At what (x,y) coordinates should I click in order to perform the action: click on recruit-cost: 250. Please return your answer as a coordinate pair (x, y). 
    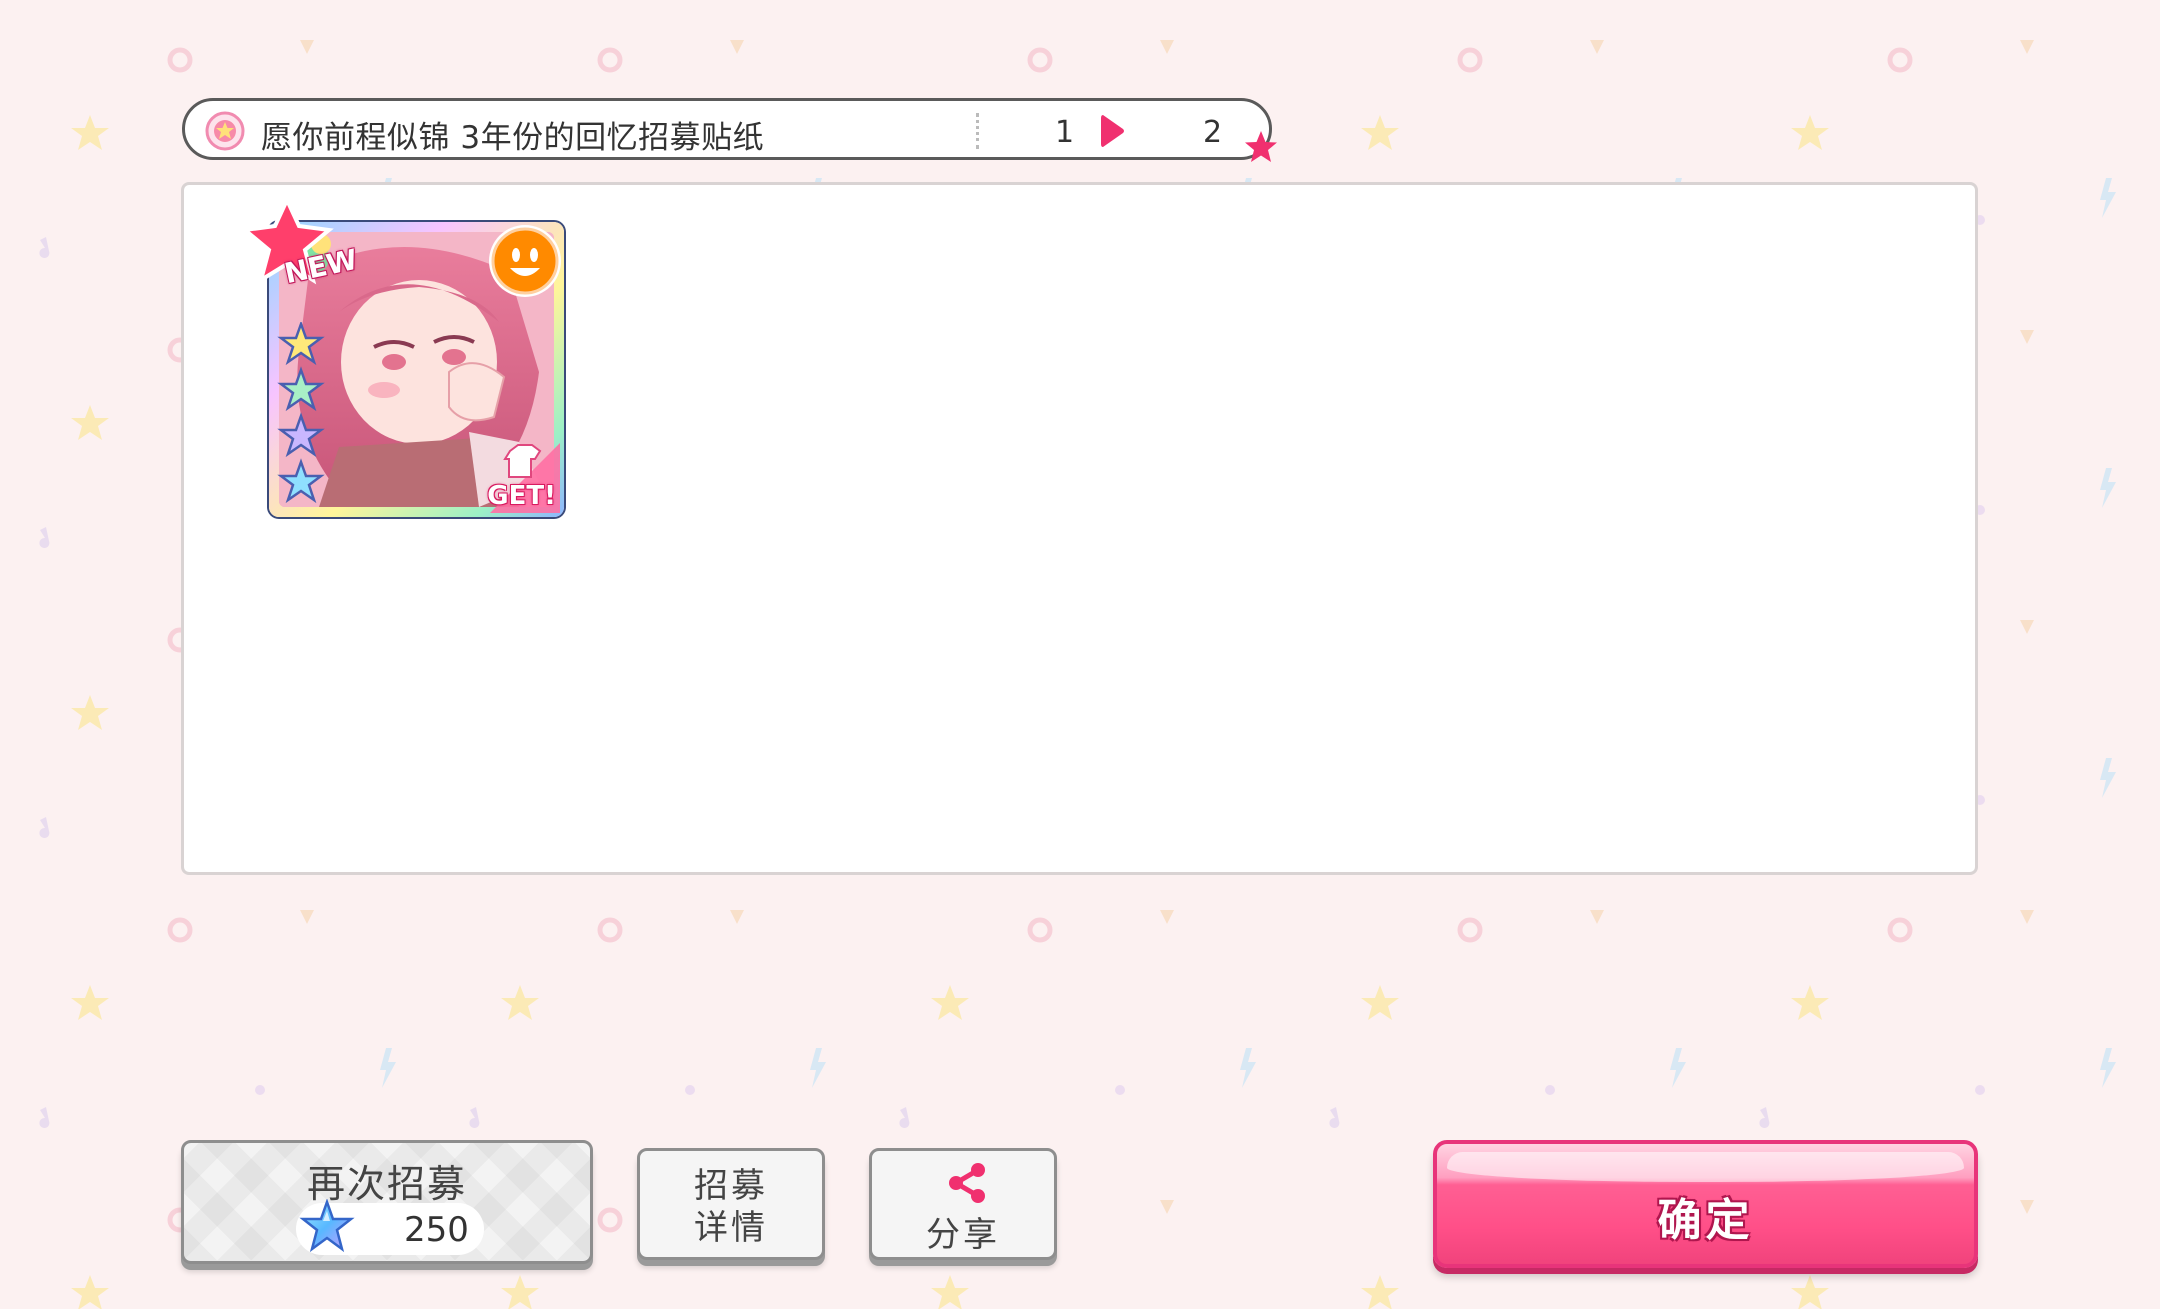
    Looking at the image, I should click on (436, 1230).